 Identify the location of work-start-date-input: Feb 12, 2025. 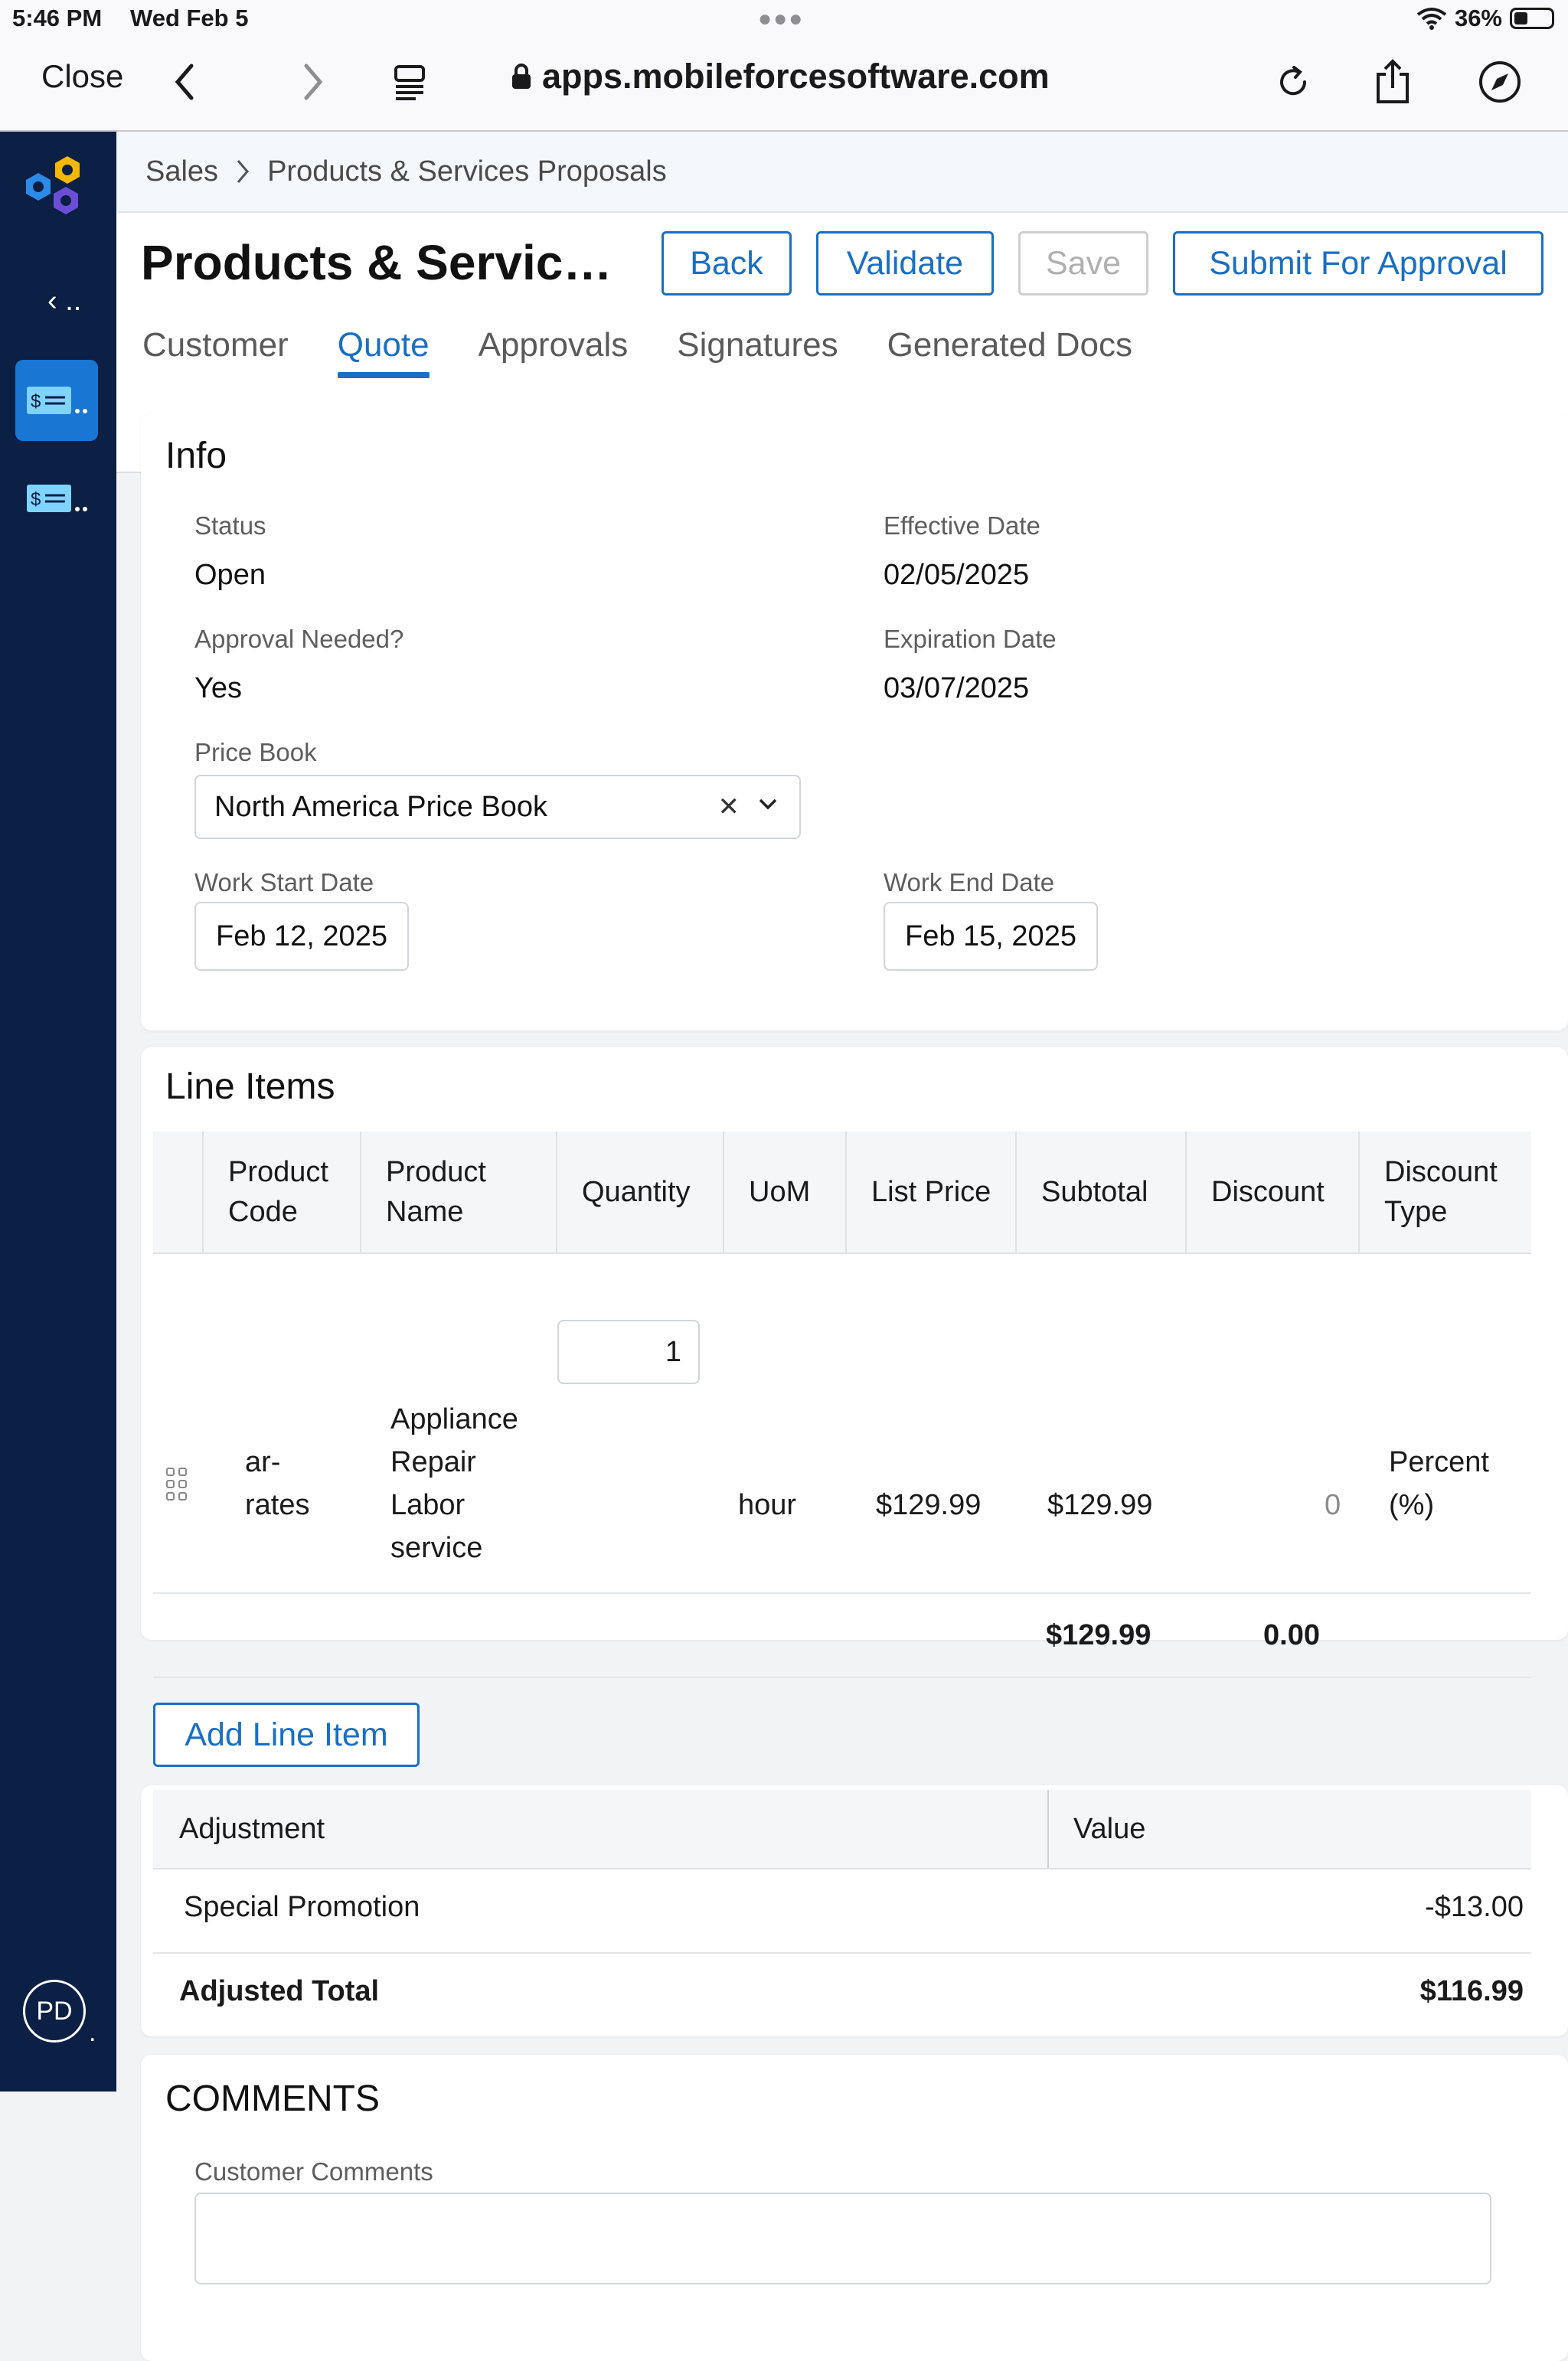
(301, 936).